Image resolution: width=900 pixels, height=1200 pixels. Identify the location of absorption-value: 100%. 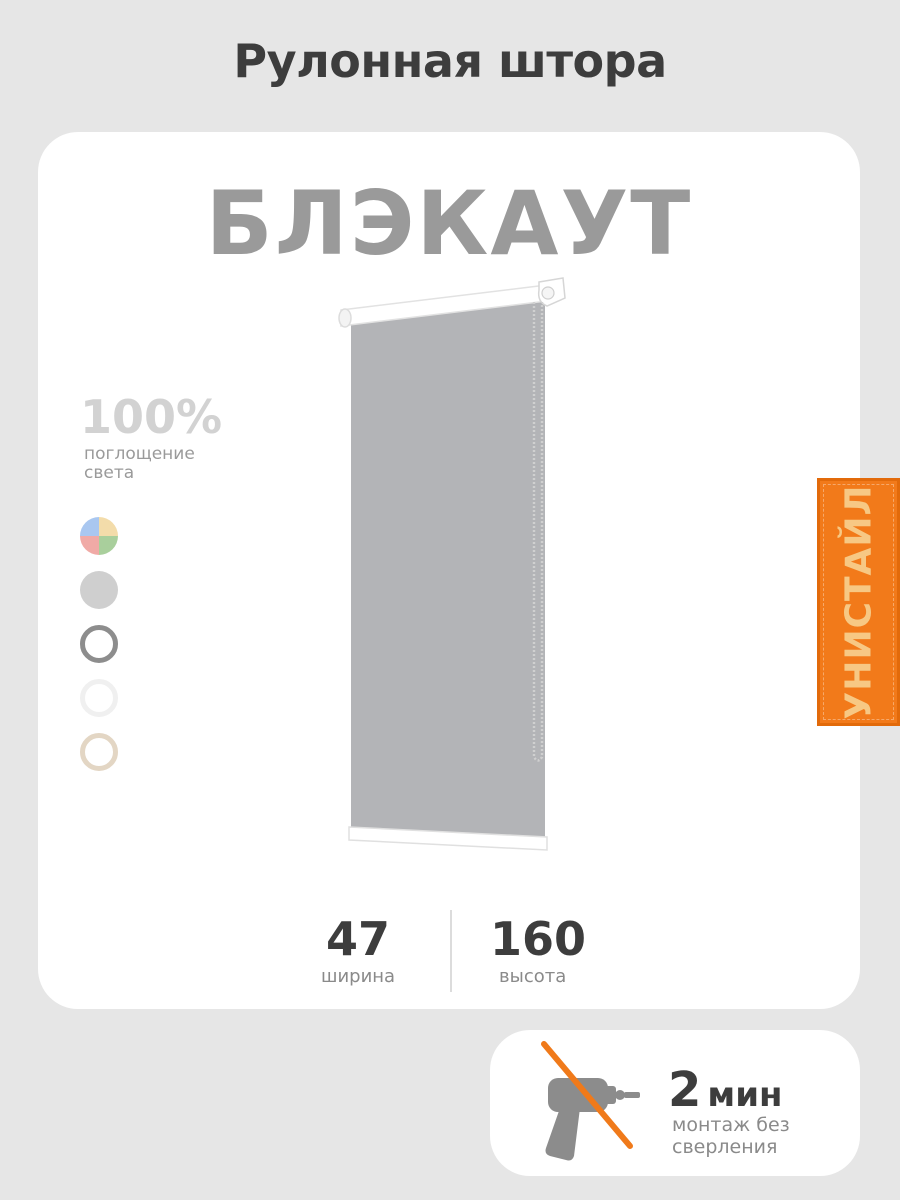
(151, 417).